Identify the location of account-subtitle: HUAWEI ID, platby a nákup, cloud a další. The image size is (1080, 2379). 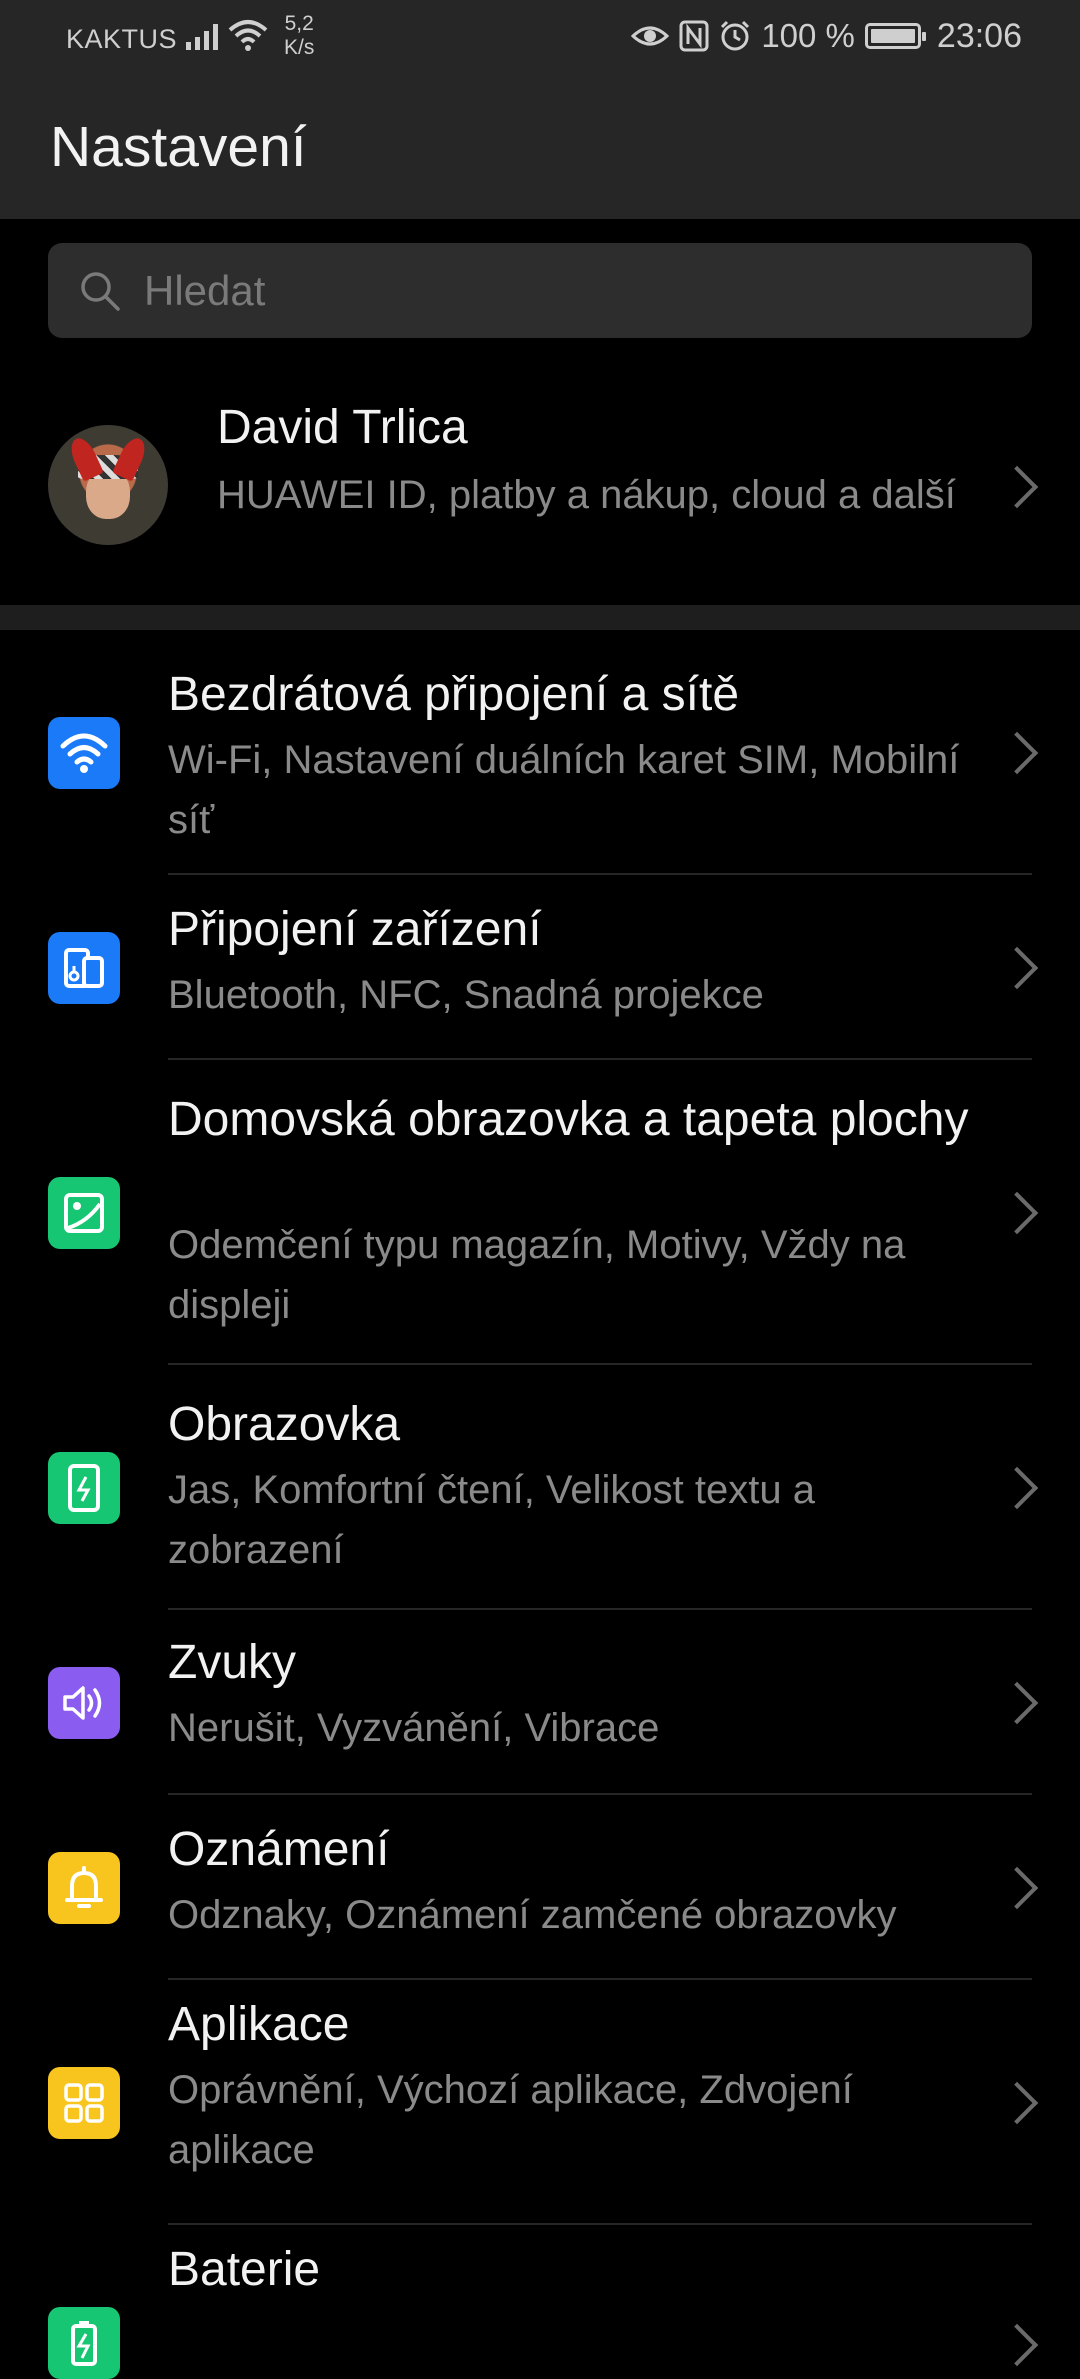
(586, 495).